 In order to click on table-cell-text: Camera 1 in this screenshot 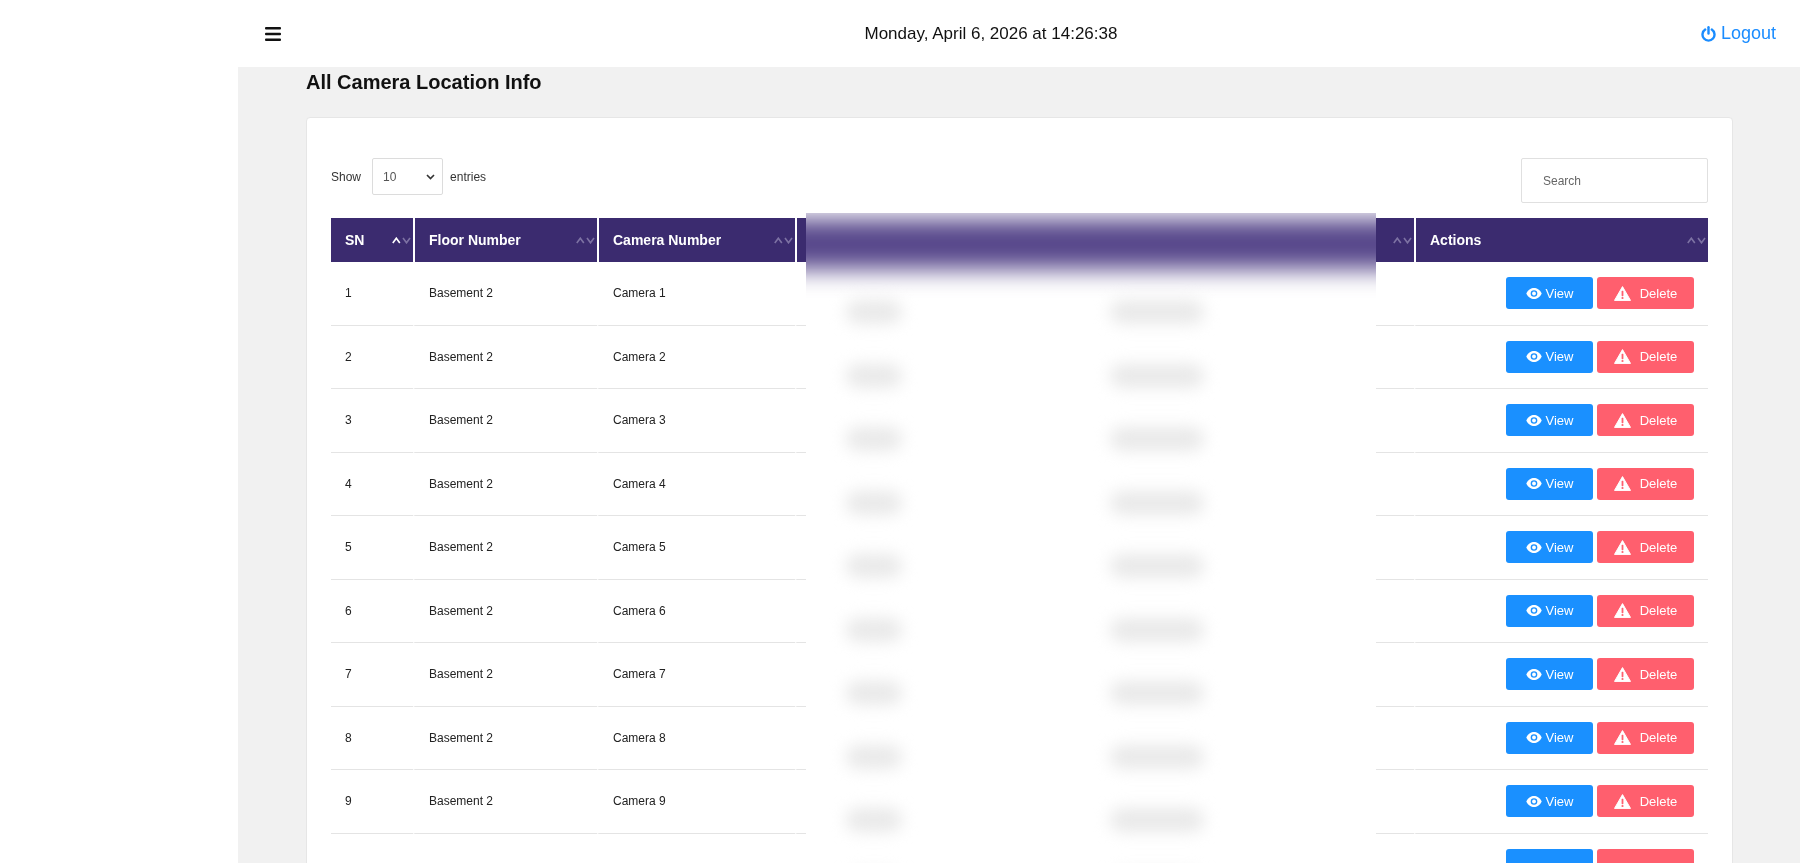, I will do `click(639, 294)`.